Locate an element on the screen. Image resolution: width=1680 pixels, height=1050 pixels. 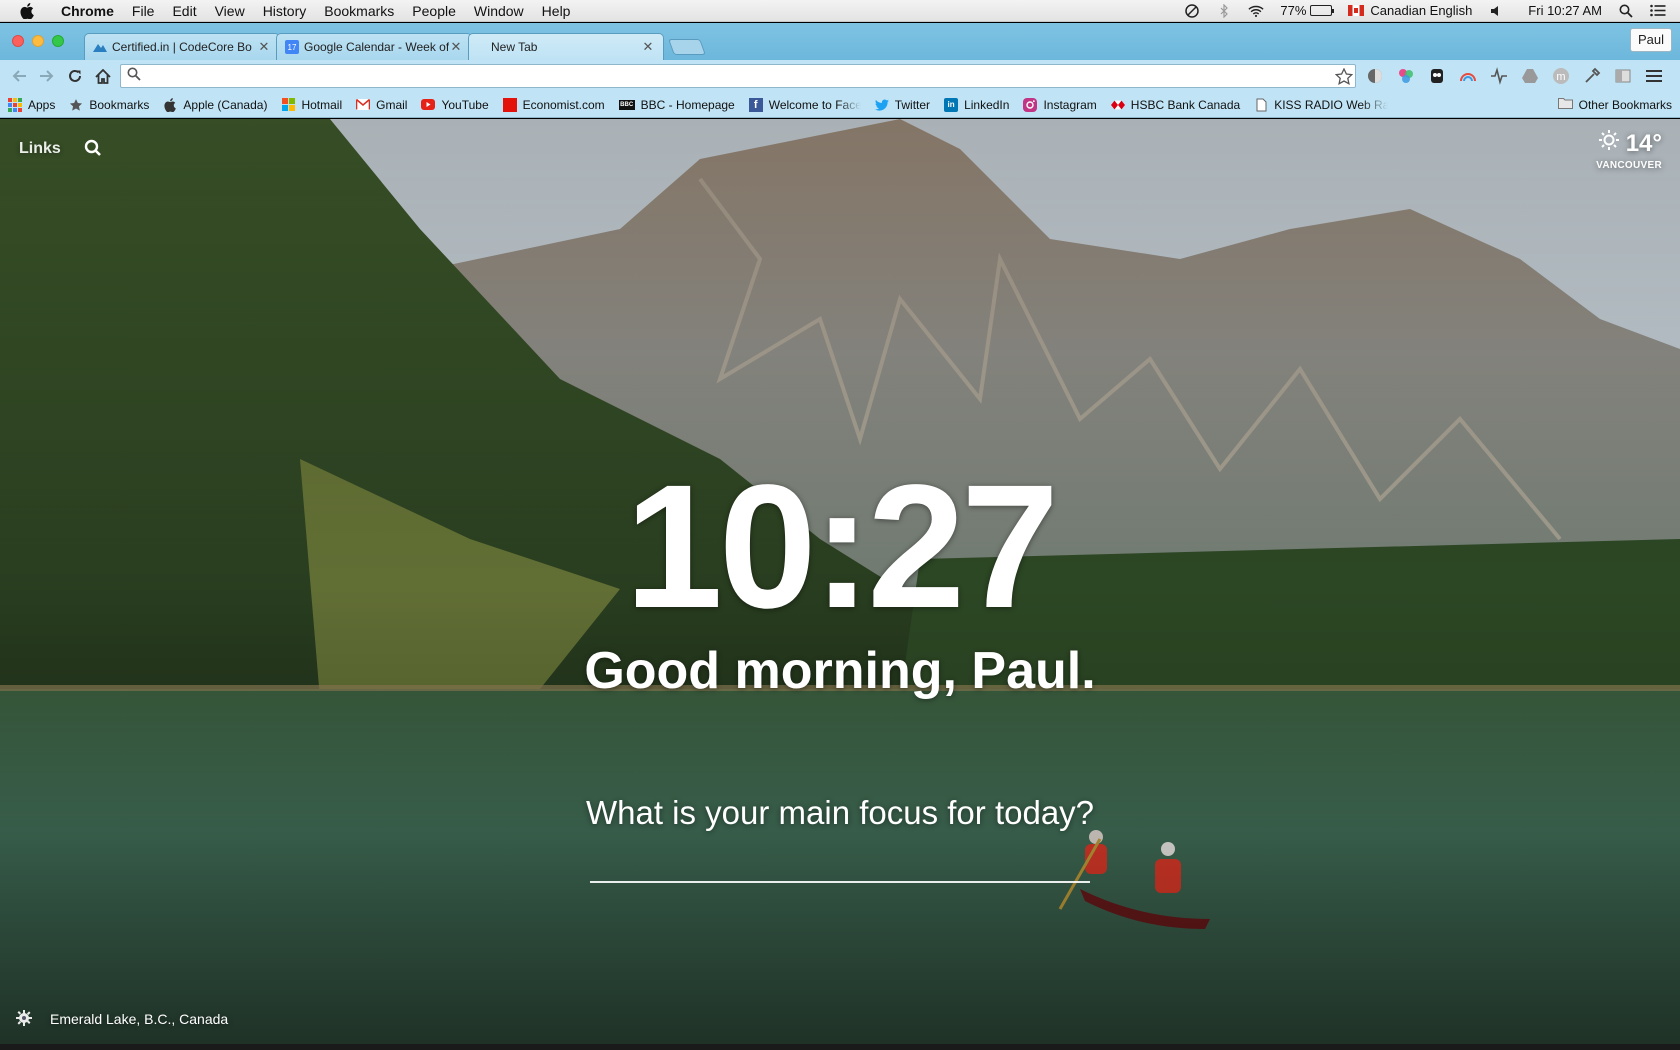
menu-app-chrome: Chrome is located at coordinates (87, 11).